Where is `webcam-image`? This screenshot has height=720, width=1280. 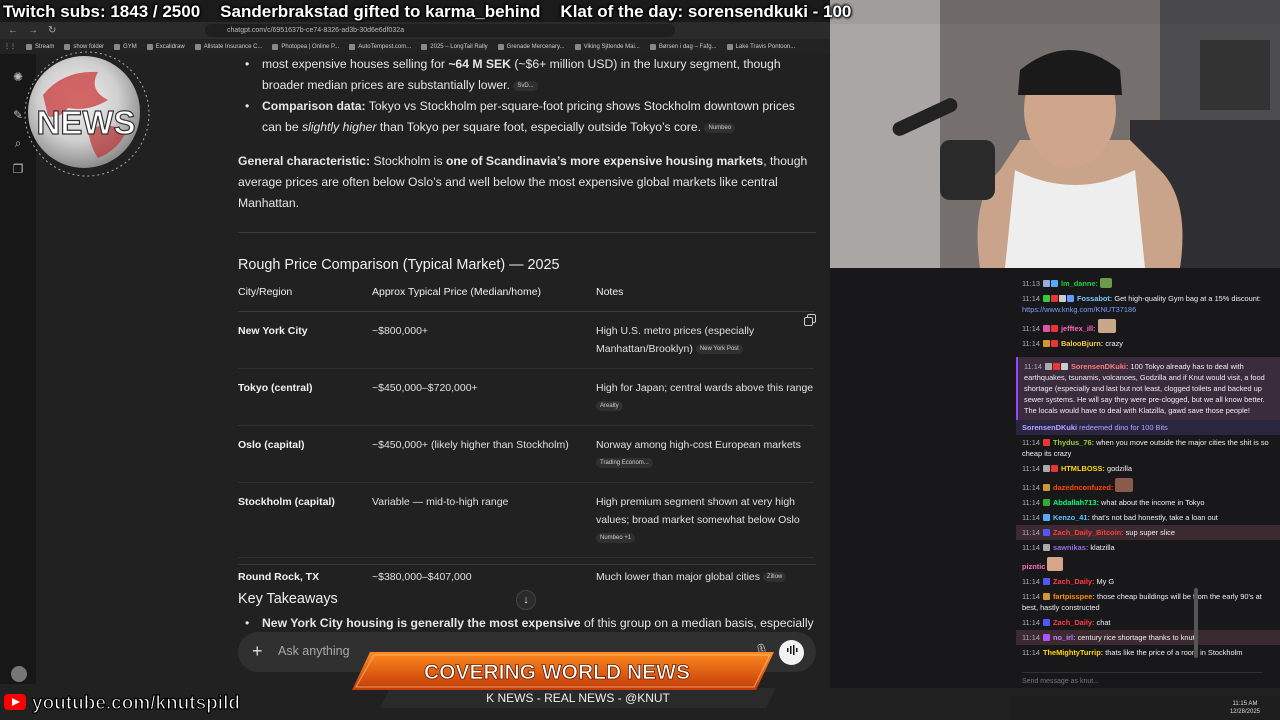 webcam-image is located at coordinates (1055, 134).